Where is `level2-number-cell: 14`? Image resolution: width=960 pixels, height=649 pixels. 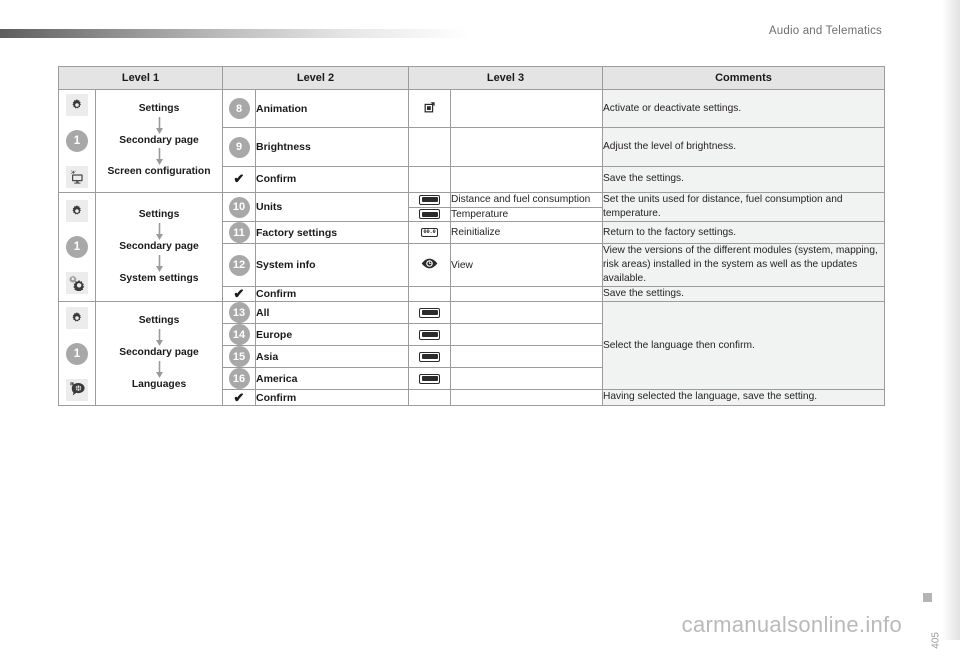 level2-number-cell: 14 is located at coordinates (239, 335).